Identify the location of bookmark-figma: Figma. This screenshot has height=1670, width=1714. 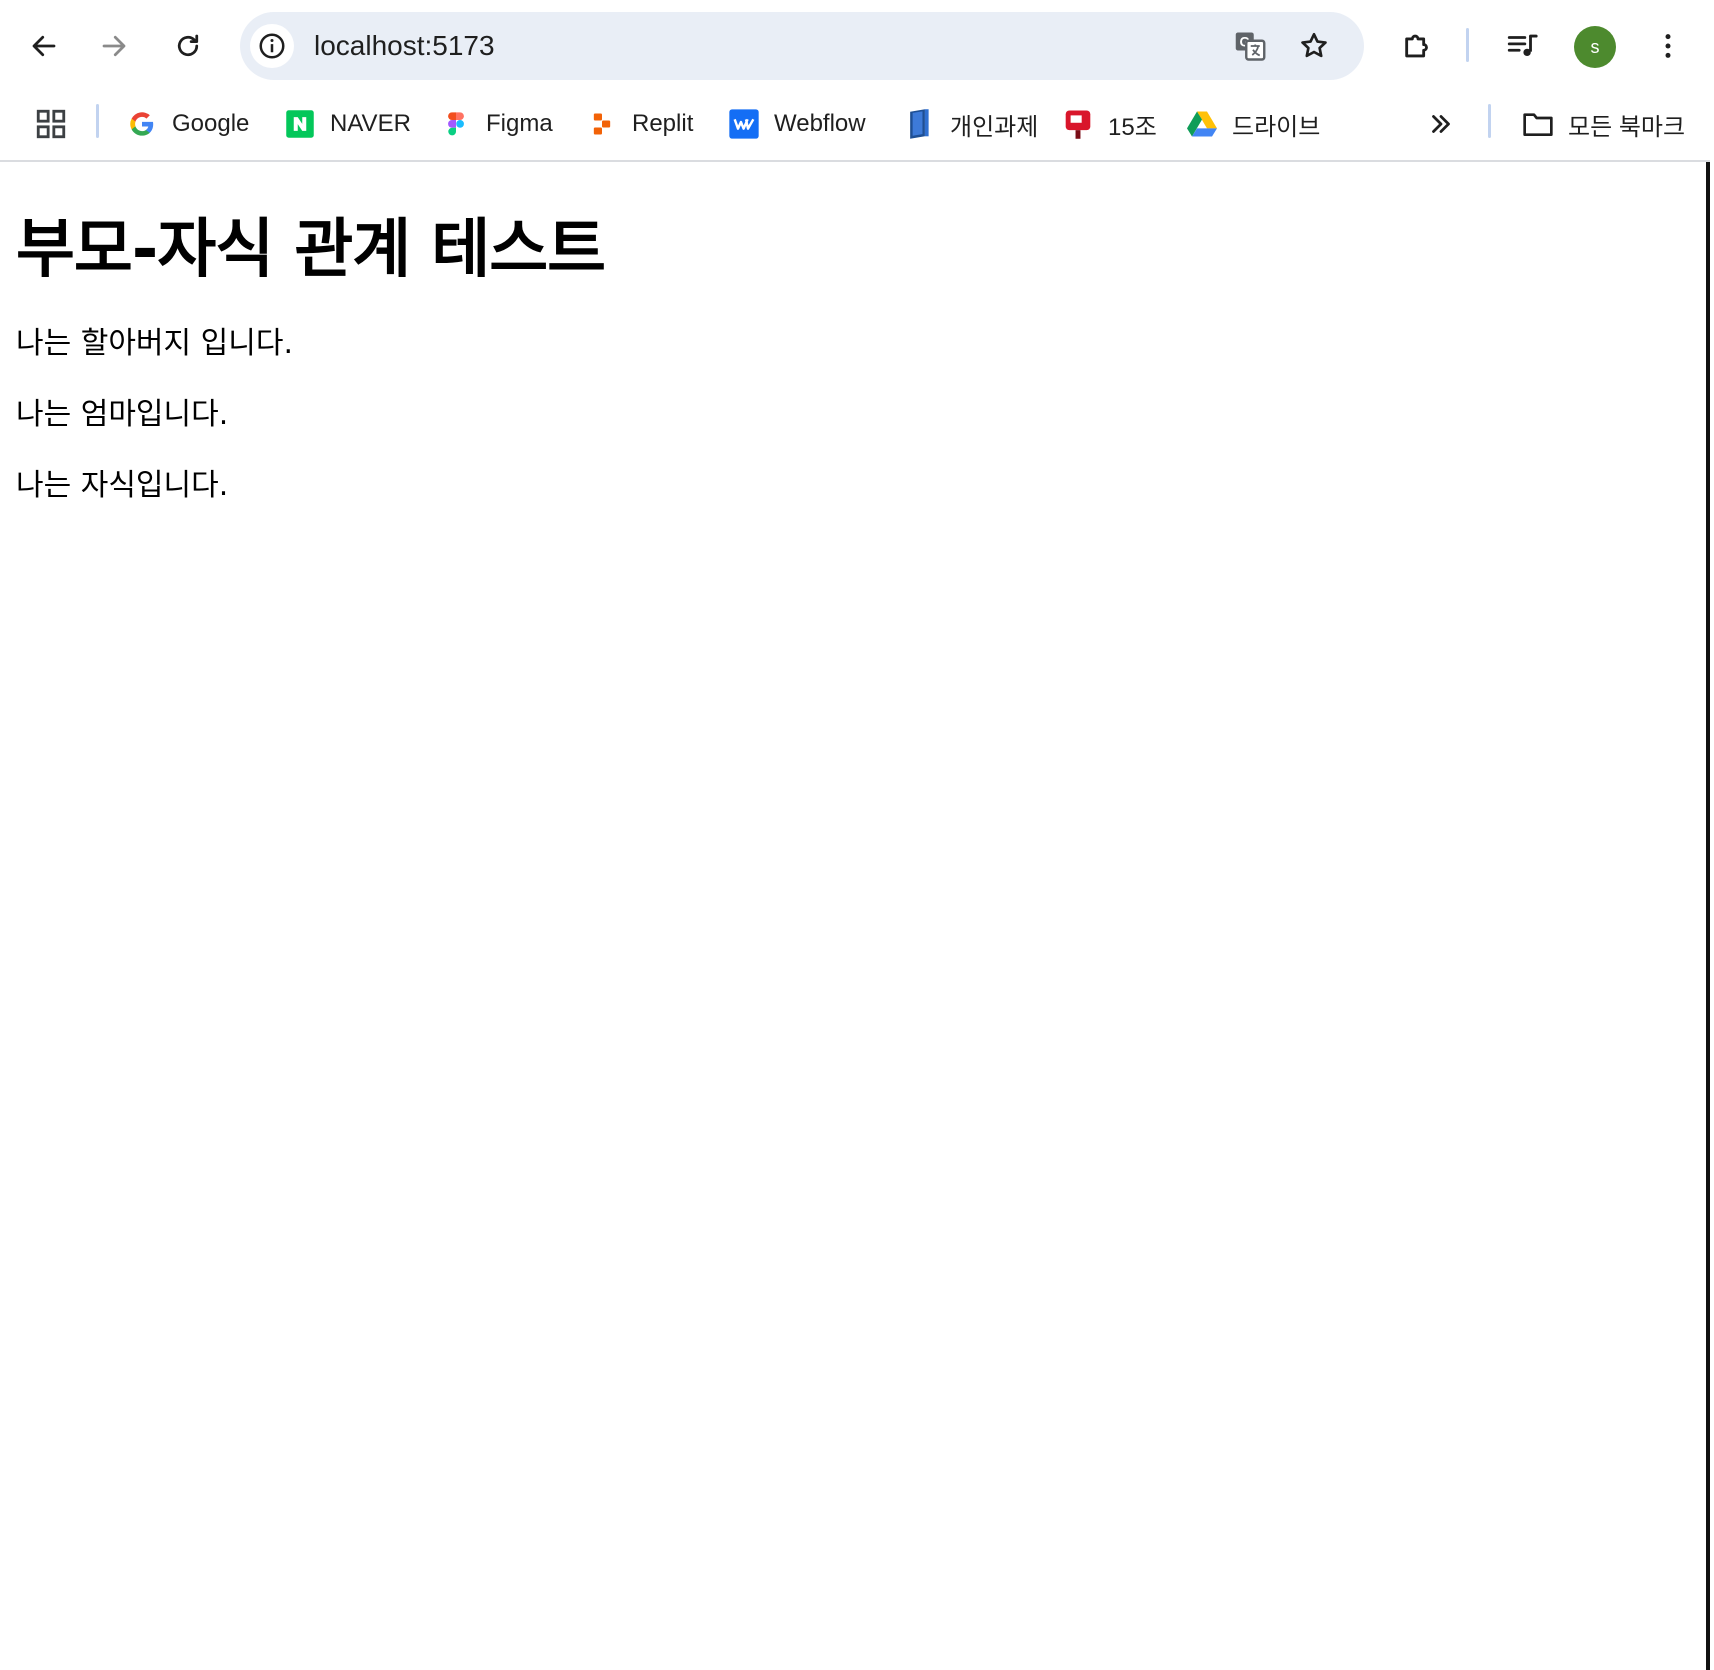
(496, 124).